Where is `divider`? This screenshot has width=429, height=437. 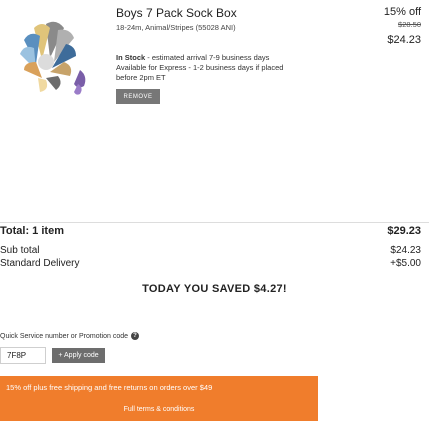 divider is located at coordinates (214, 222).